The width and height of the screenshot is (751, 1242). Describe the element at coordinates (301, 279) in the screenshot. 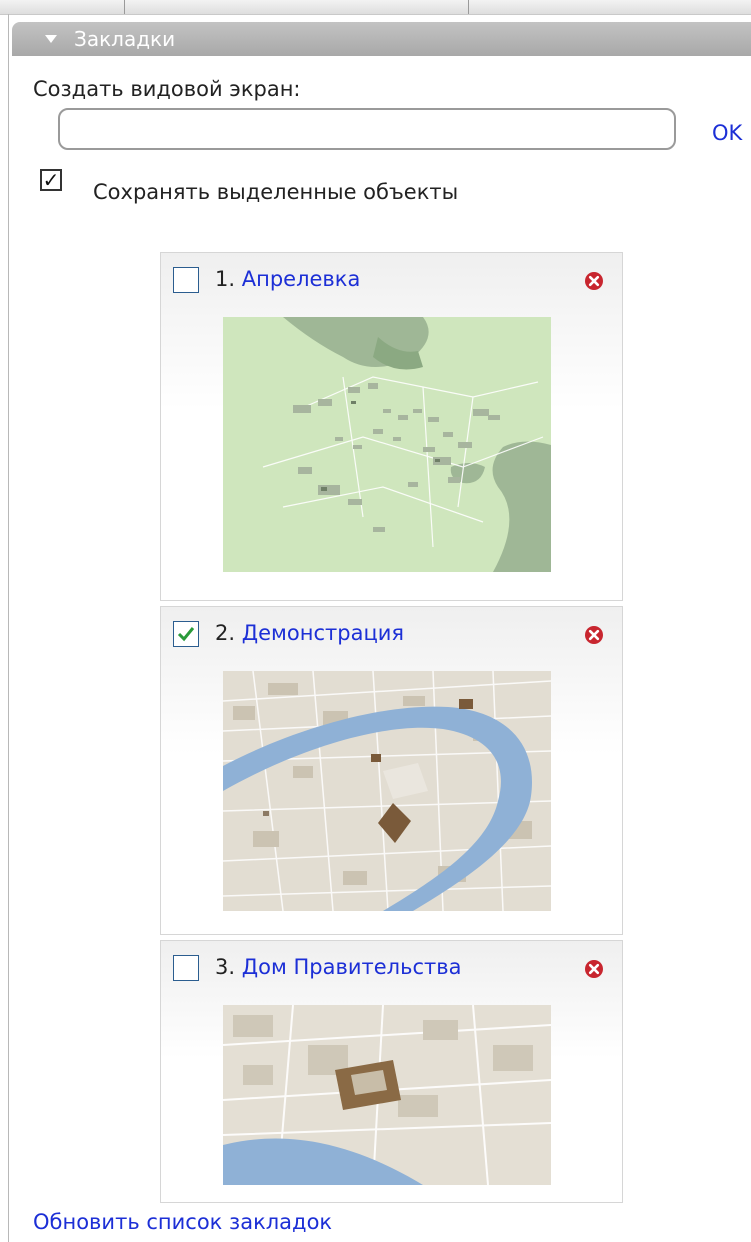

I see `bookmark-name-link: Апрелевка` at that location.